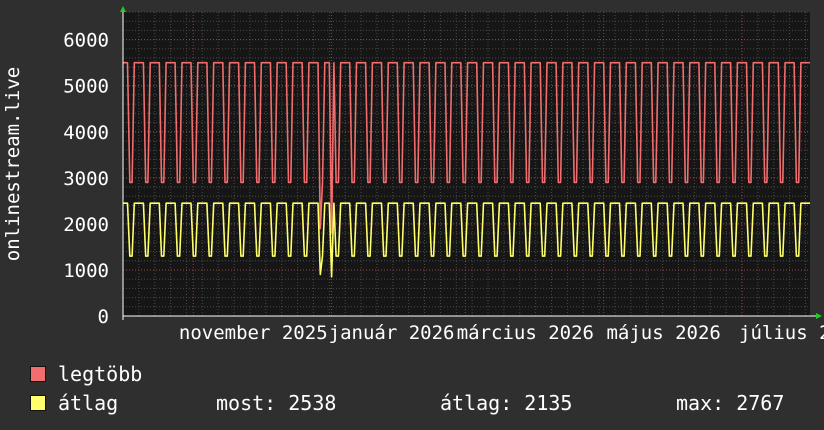 The width and height of the screenshot is (824, 430). Describe the element at coordinates (730, 403) in the screenshot. I see `stat-max: max: 2767` at that location.